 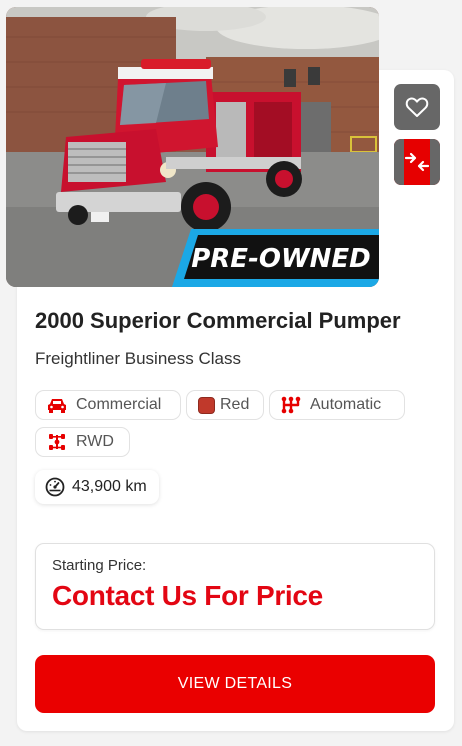 What do you see at coordinates (235, 684) in the screenshot?
I see `view-details-button: VIEW DETAILS` at bounding box center [235, 684].